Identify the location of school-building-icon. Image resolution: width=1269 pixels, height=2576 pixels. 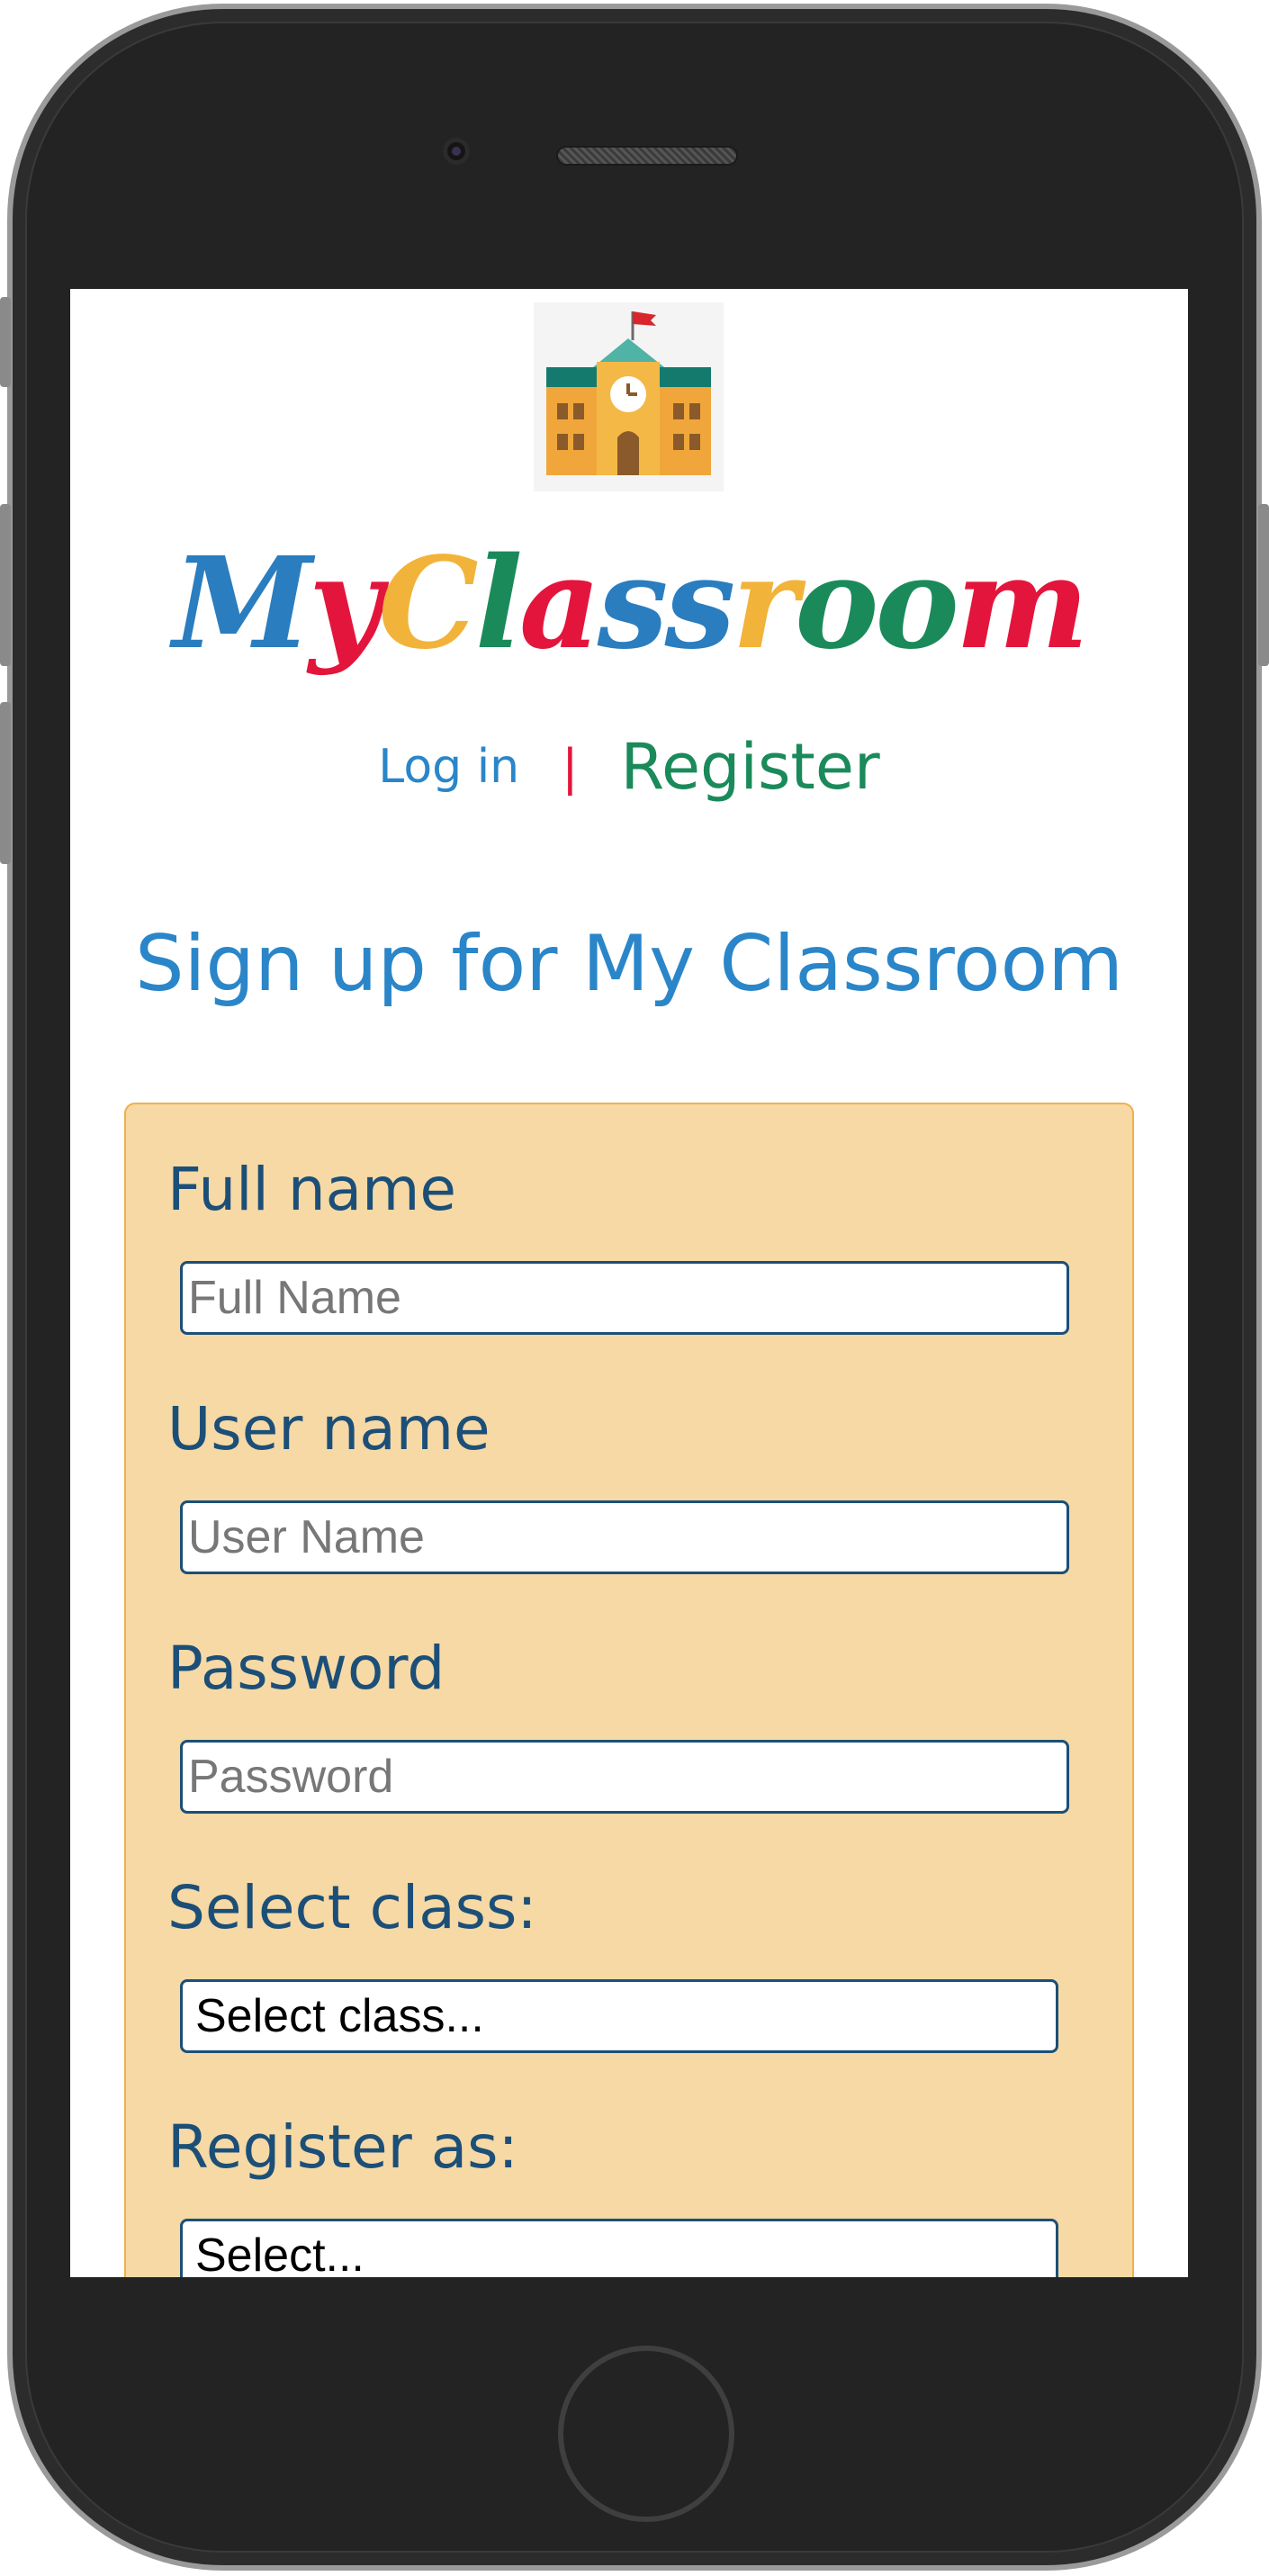
(629, 396).